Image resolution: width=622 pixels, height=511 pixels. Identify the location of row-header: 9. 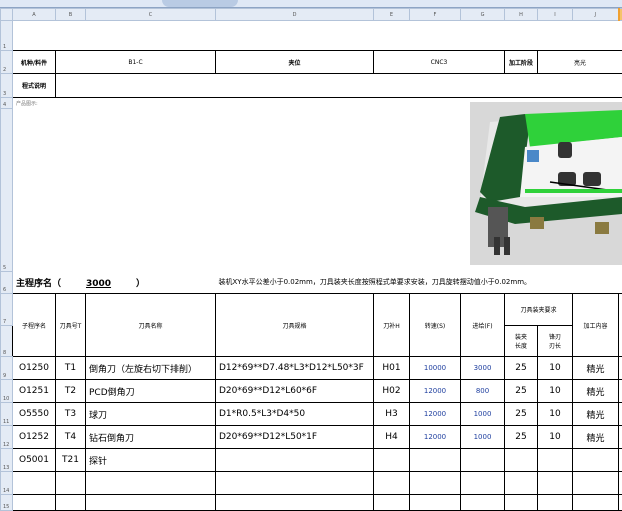
(7, 368).